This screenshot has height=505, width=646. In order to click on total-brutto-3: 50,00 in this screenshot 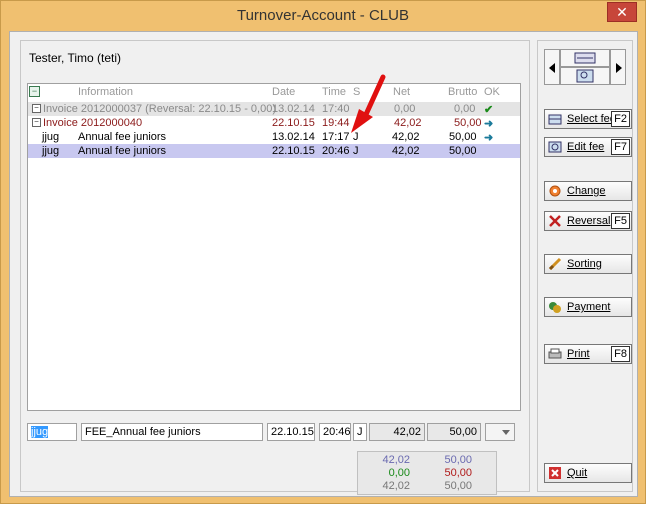, I will do `click(458, 486)`.